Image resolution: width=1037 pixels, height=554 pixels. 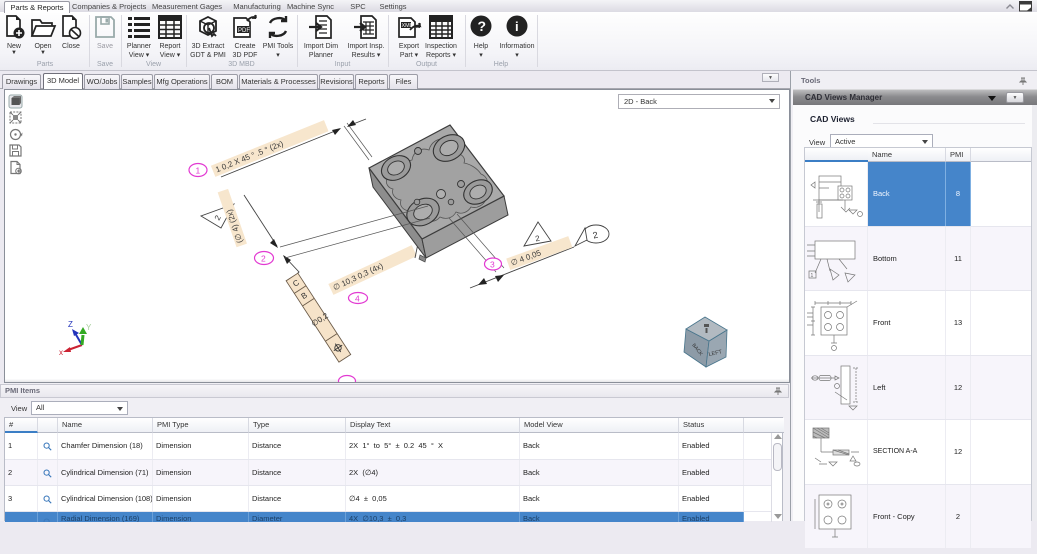 I want to click on svg-text: i, so click(x=517, y=26).